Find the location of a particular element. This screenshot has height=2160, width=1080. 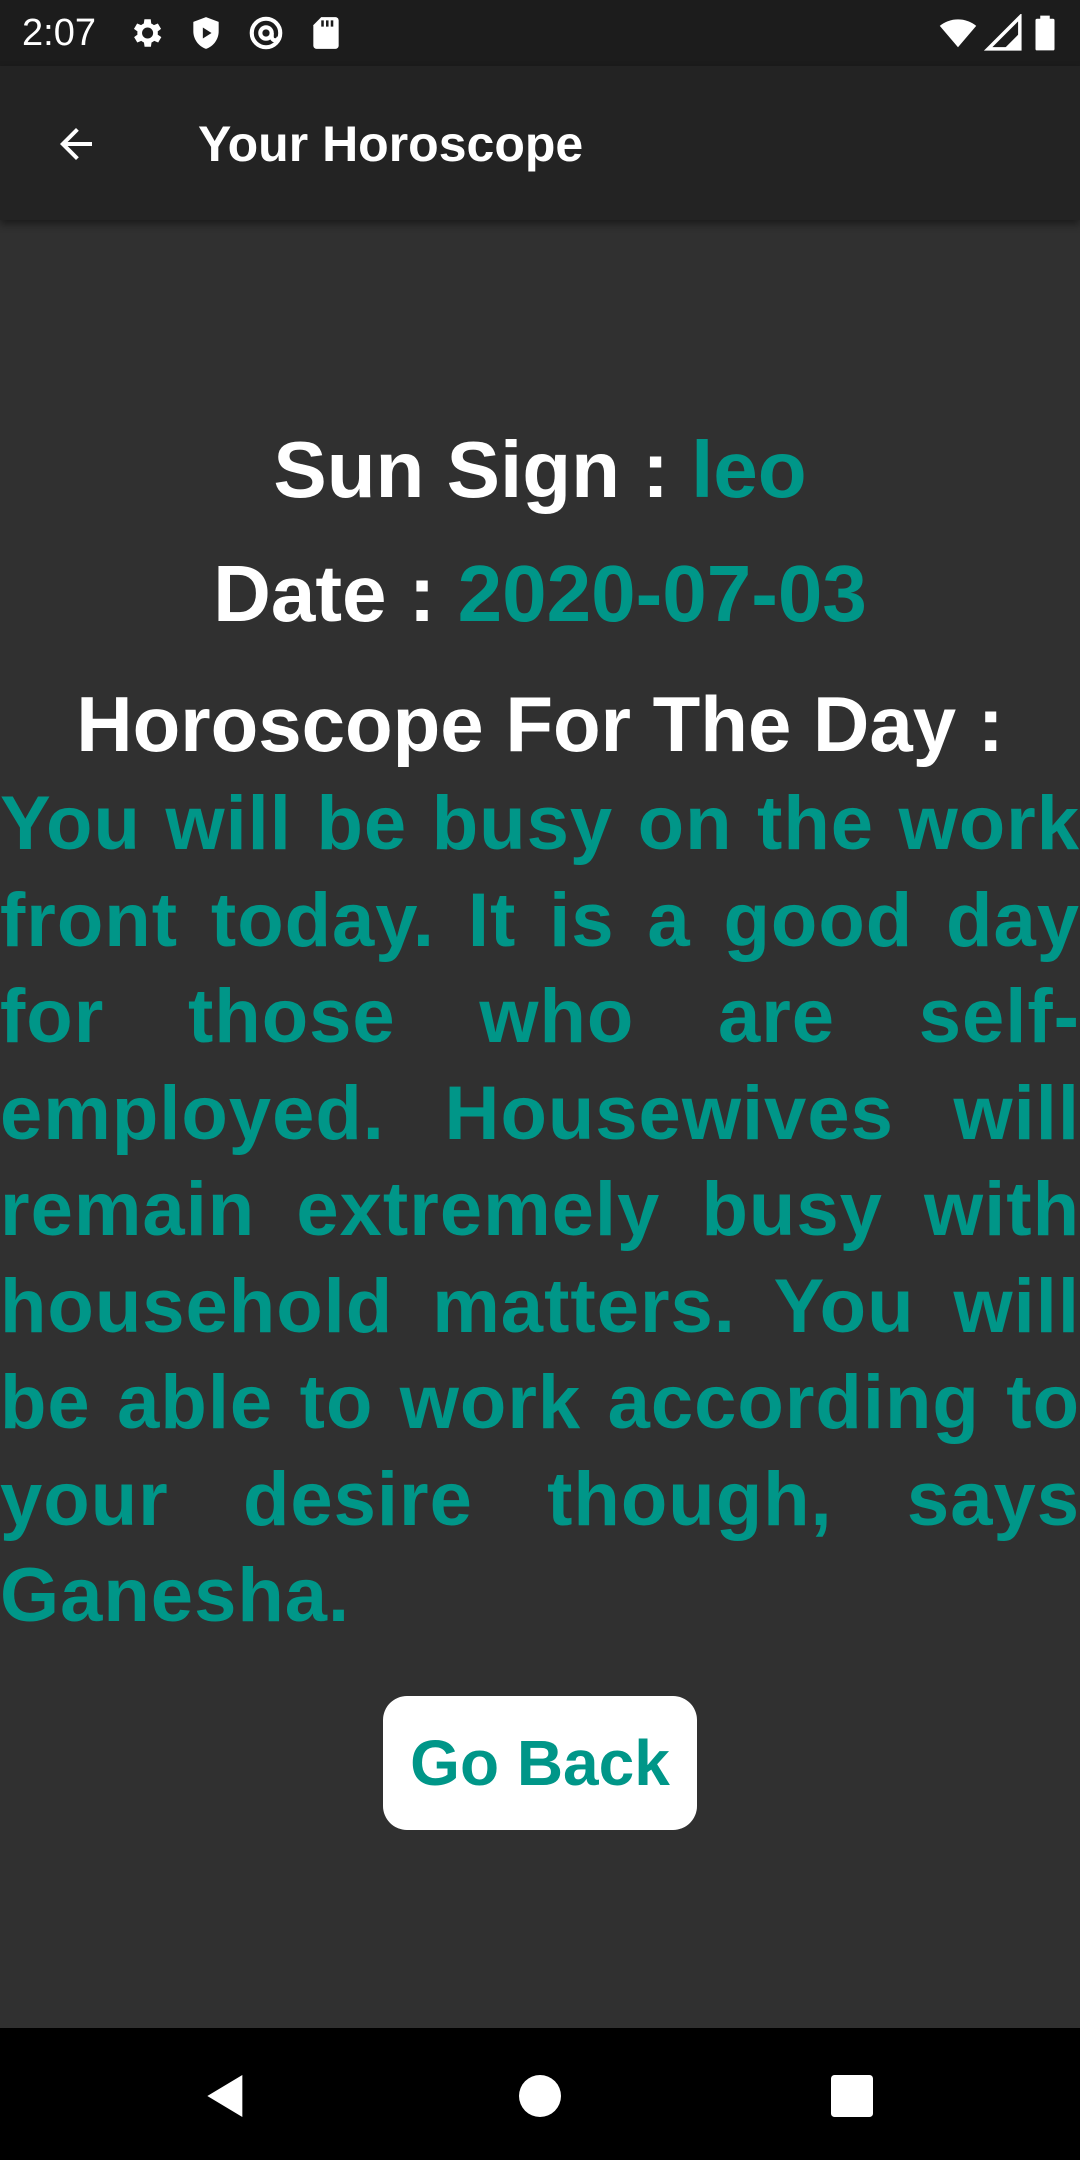

nav-bar is located at coordinates (540, 2094).